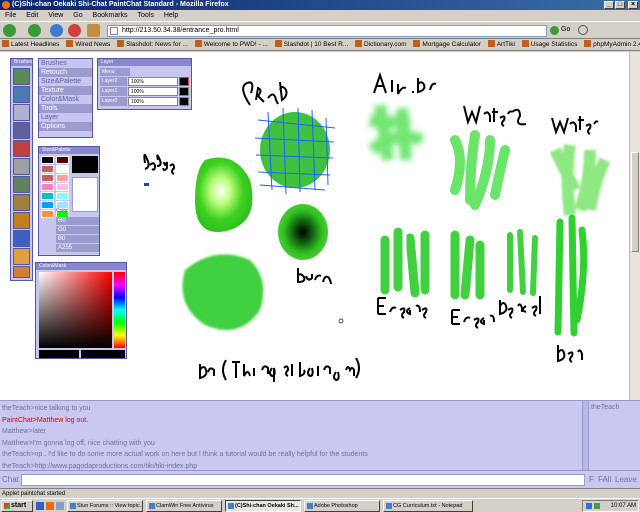 The width and height of the screenshot is (640, 512). I want to click on brush-pen-icon, so click(21, 76).